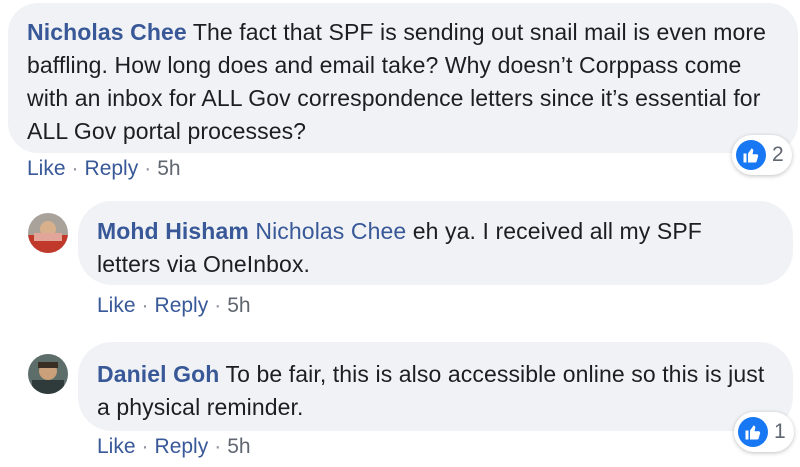  I want to click on reaction-count: 2, so click(778, 154).